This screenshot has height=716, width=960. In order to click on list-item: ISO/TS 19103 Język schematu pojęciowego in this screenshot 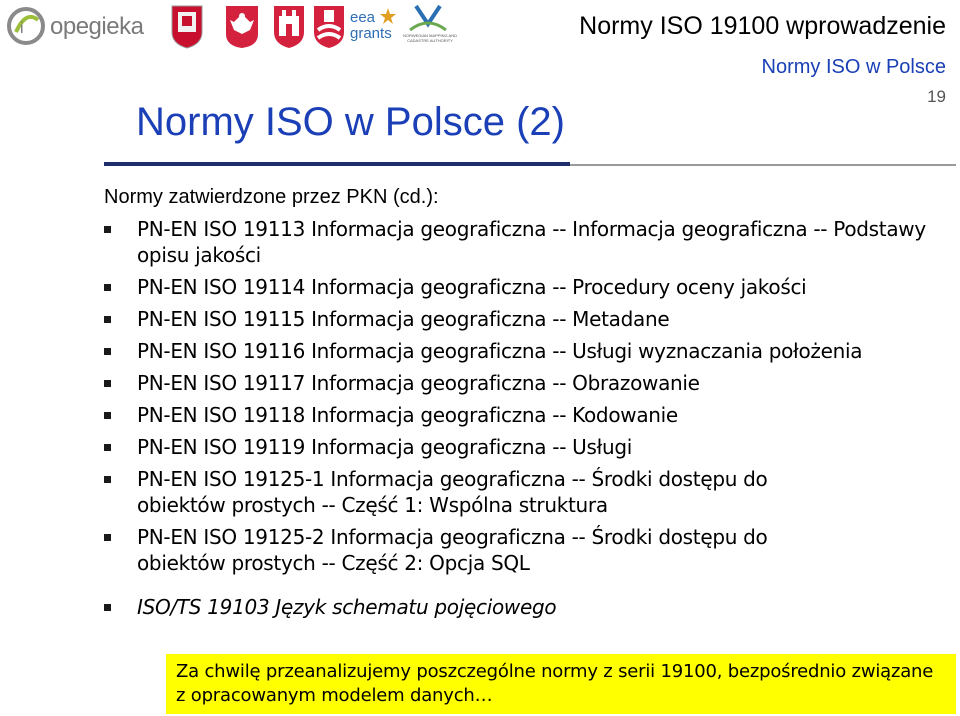, I will do `click(524, 607)`.